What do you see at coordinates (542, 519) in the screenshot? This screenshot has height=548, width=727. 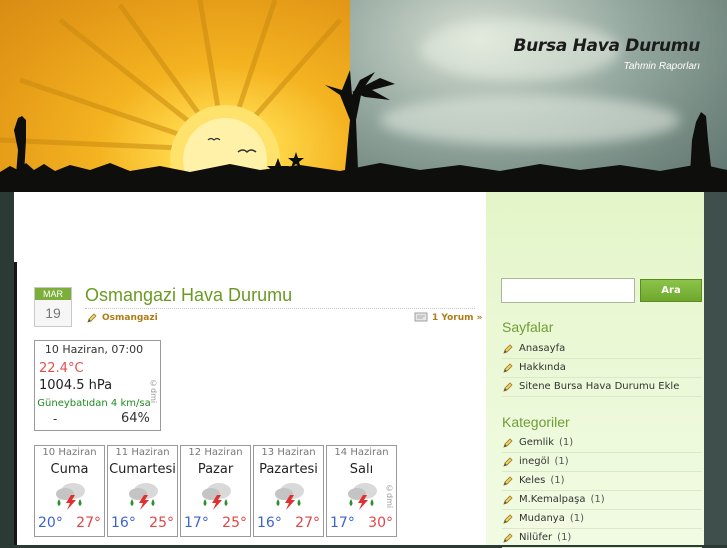 I see `category-link: Mudanya` at bounding box center [542, 519].